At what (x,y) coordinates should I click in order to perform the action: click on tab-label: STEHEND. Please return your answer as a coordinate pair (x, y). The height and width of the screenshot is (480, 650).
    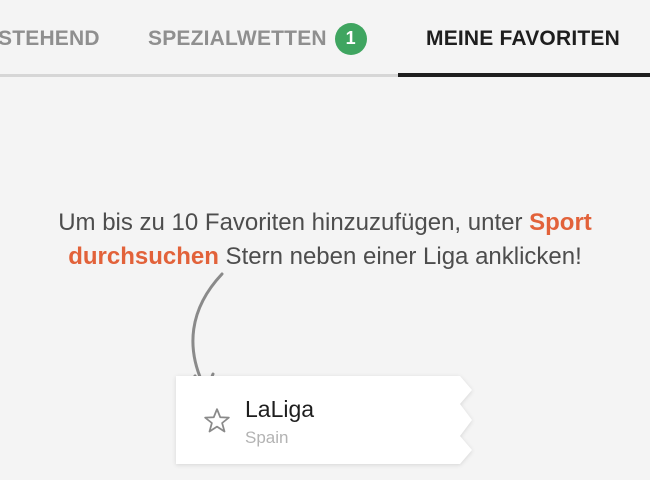
    Looking at the image, I should click on (50, 38).